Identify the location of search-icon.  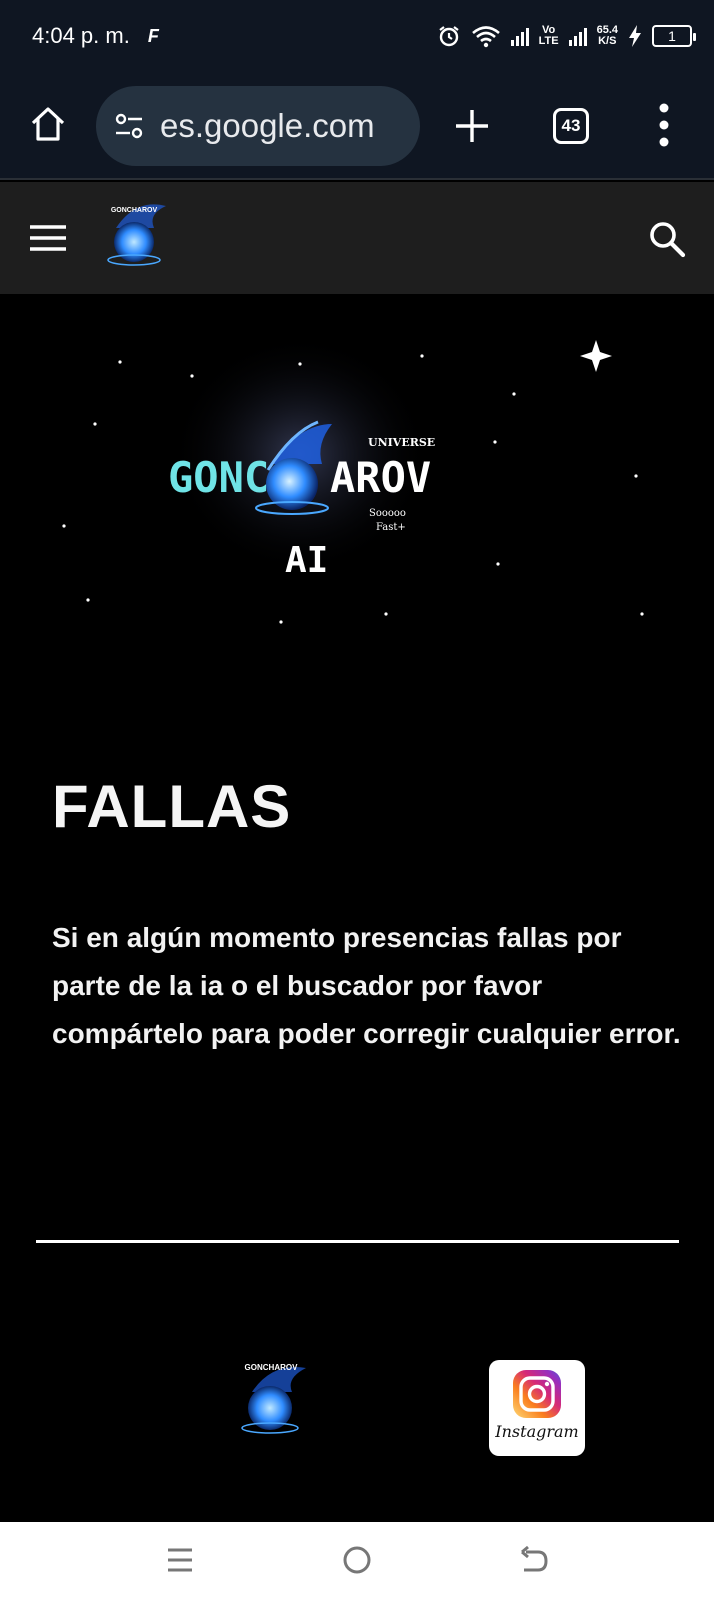
(667, 239).